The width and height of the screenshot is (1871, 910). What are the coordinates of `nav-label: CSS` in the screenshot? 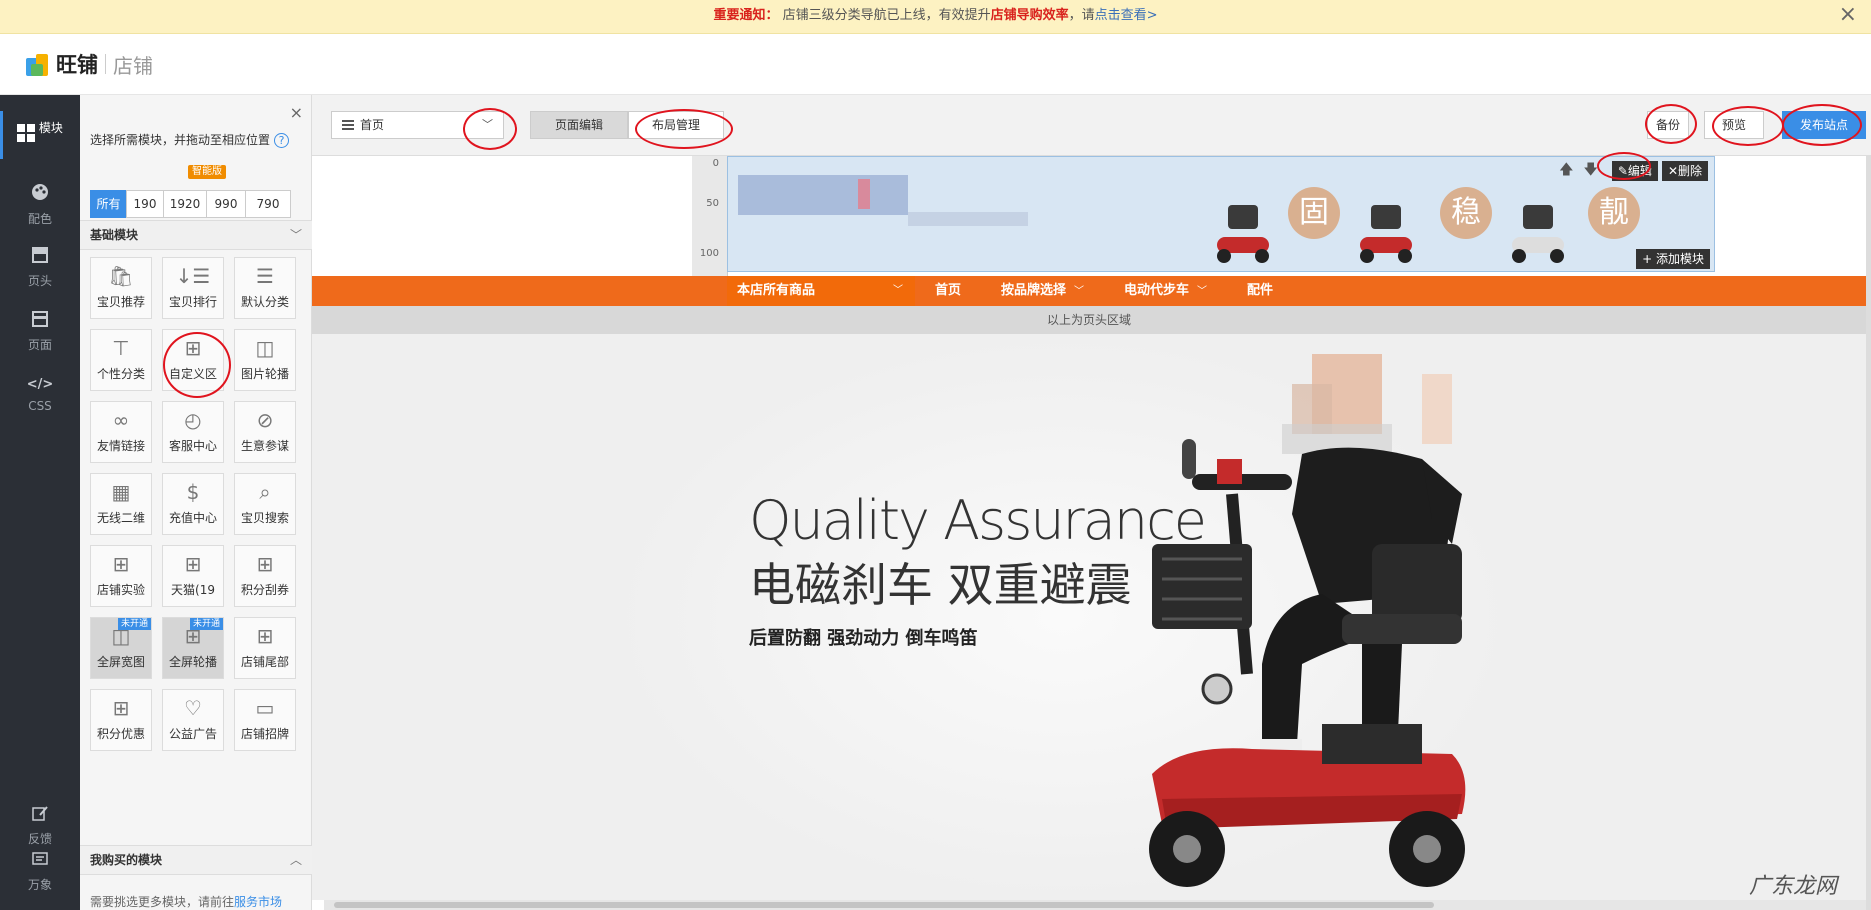 It's located at (40, 406).